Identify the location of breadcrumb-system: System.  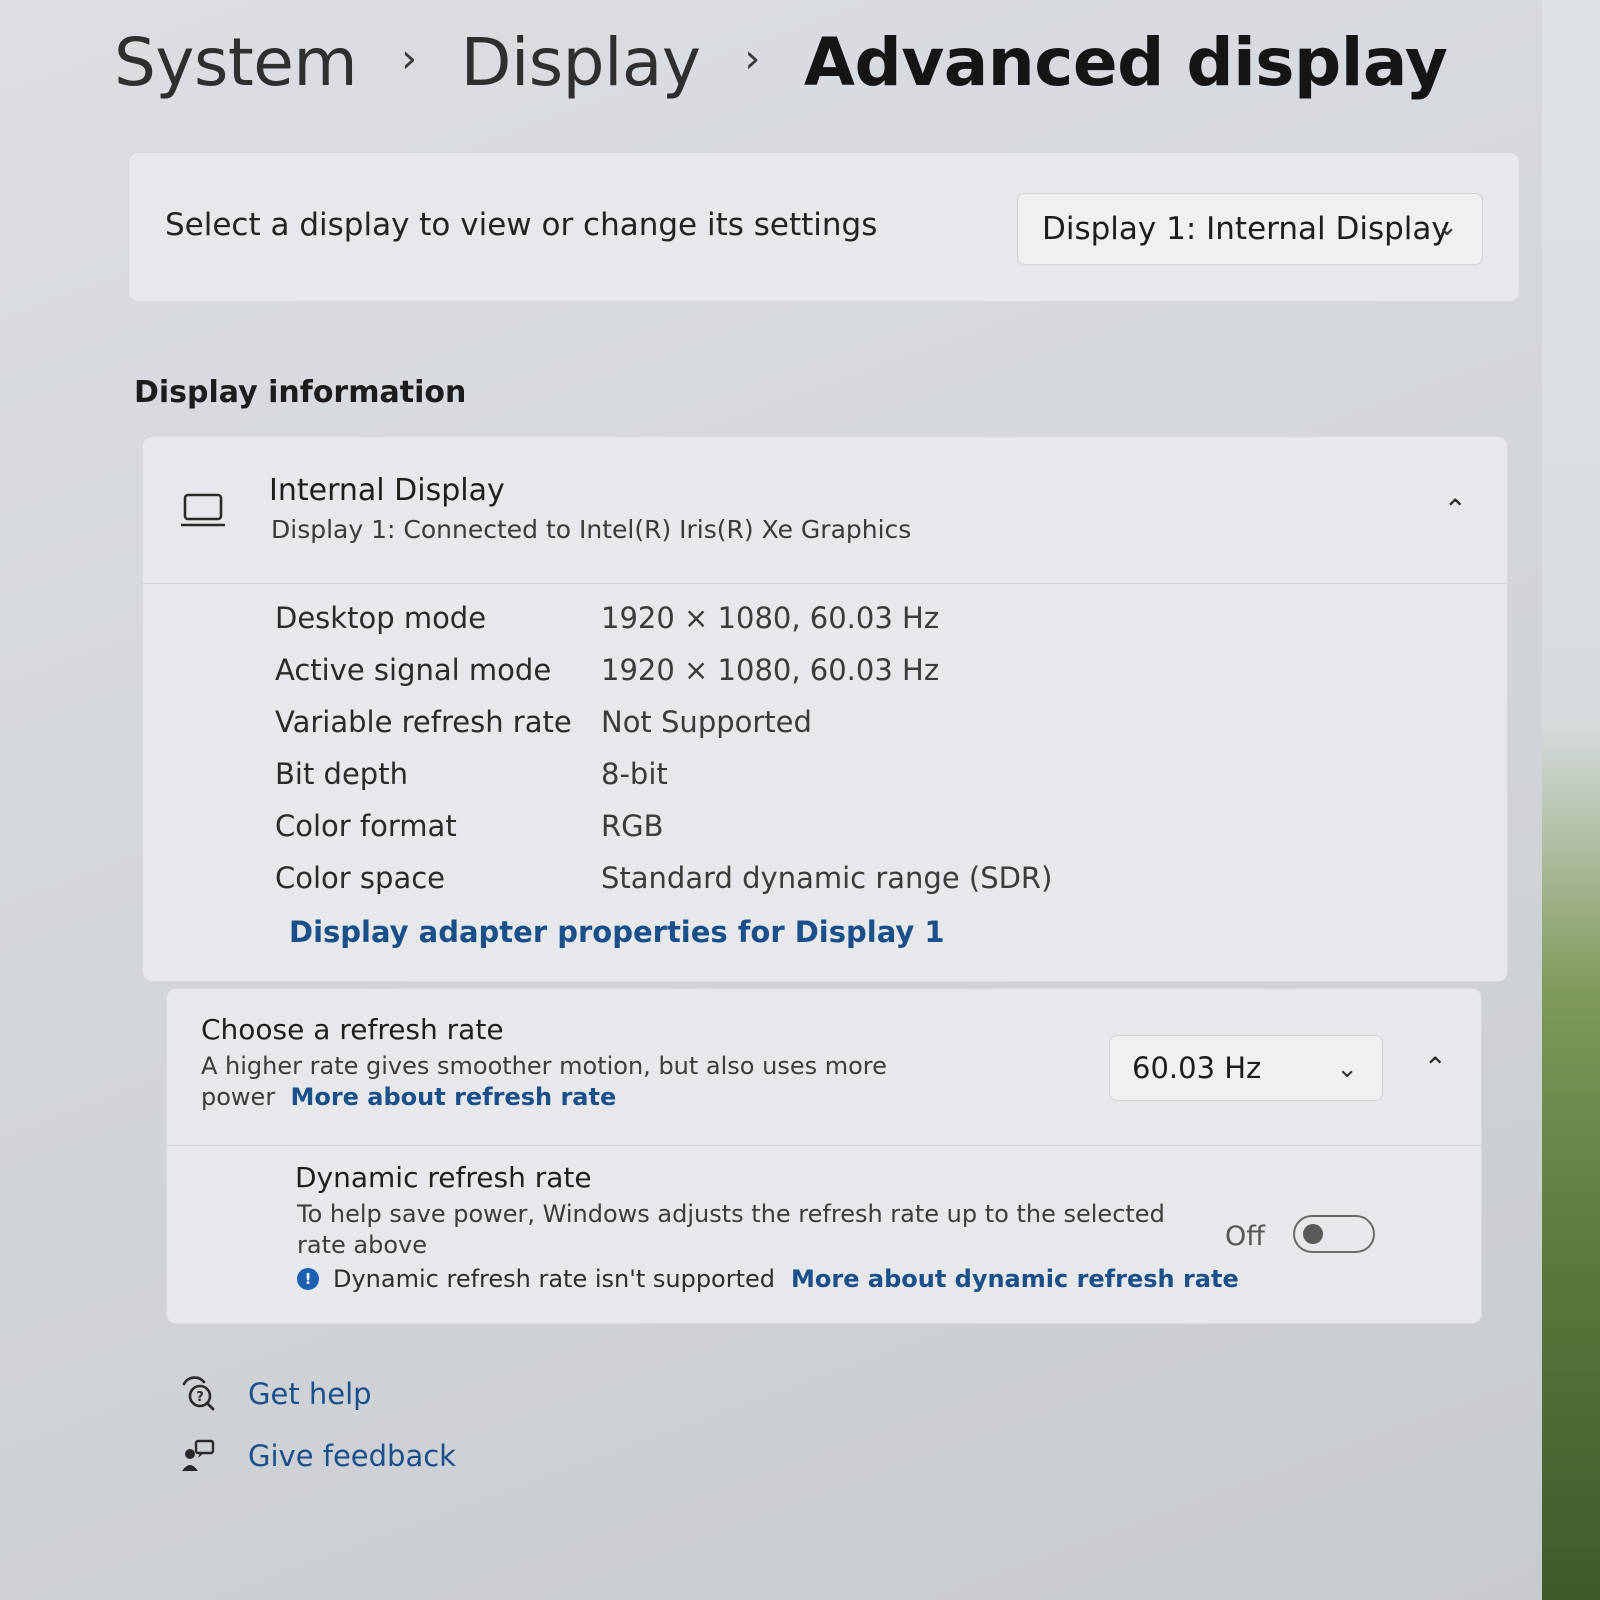
(236, 62).